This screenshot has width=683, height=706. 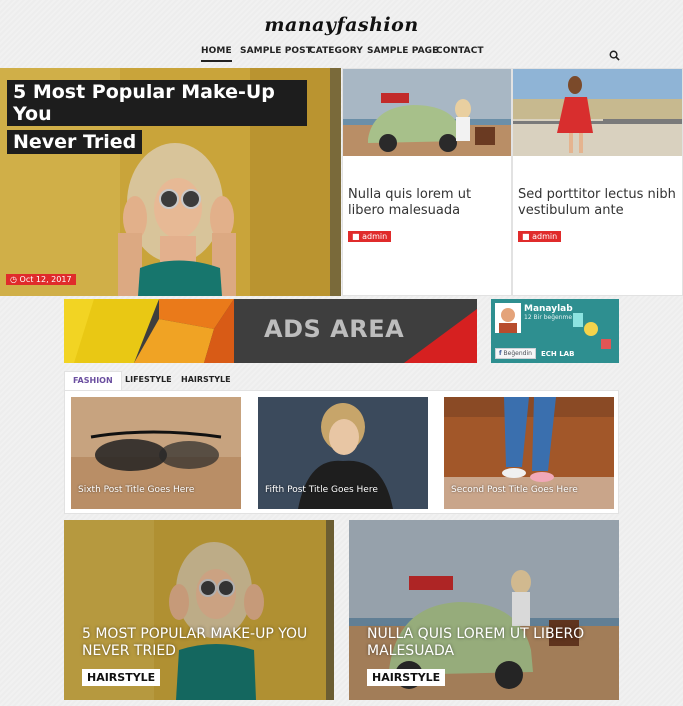 I want to click on tab-fashion: FASHION, so click(x=93, y=381).